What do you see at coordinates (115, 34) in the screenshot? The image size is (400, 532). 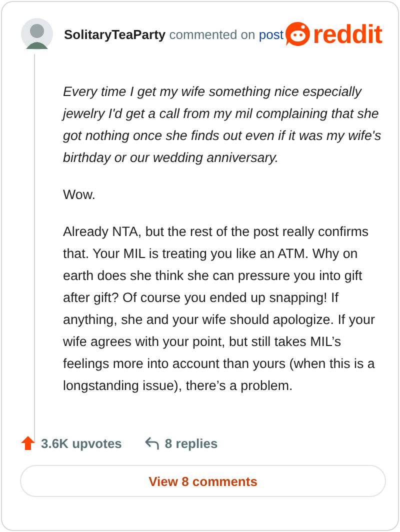 I see `username: SolitaryTeaParty` at bounding box center [115, 34].